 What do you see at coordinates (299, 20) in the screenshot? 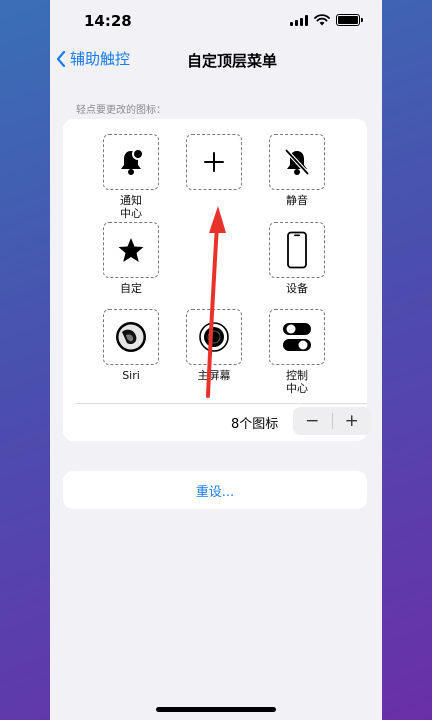
I see `signal-icon` at bounding box center [299, 20].